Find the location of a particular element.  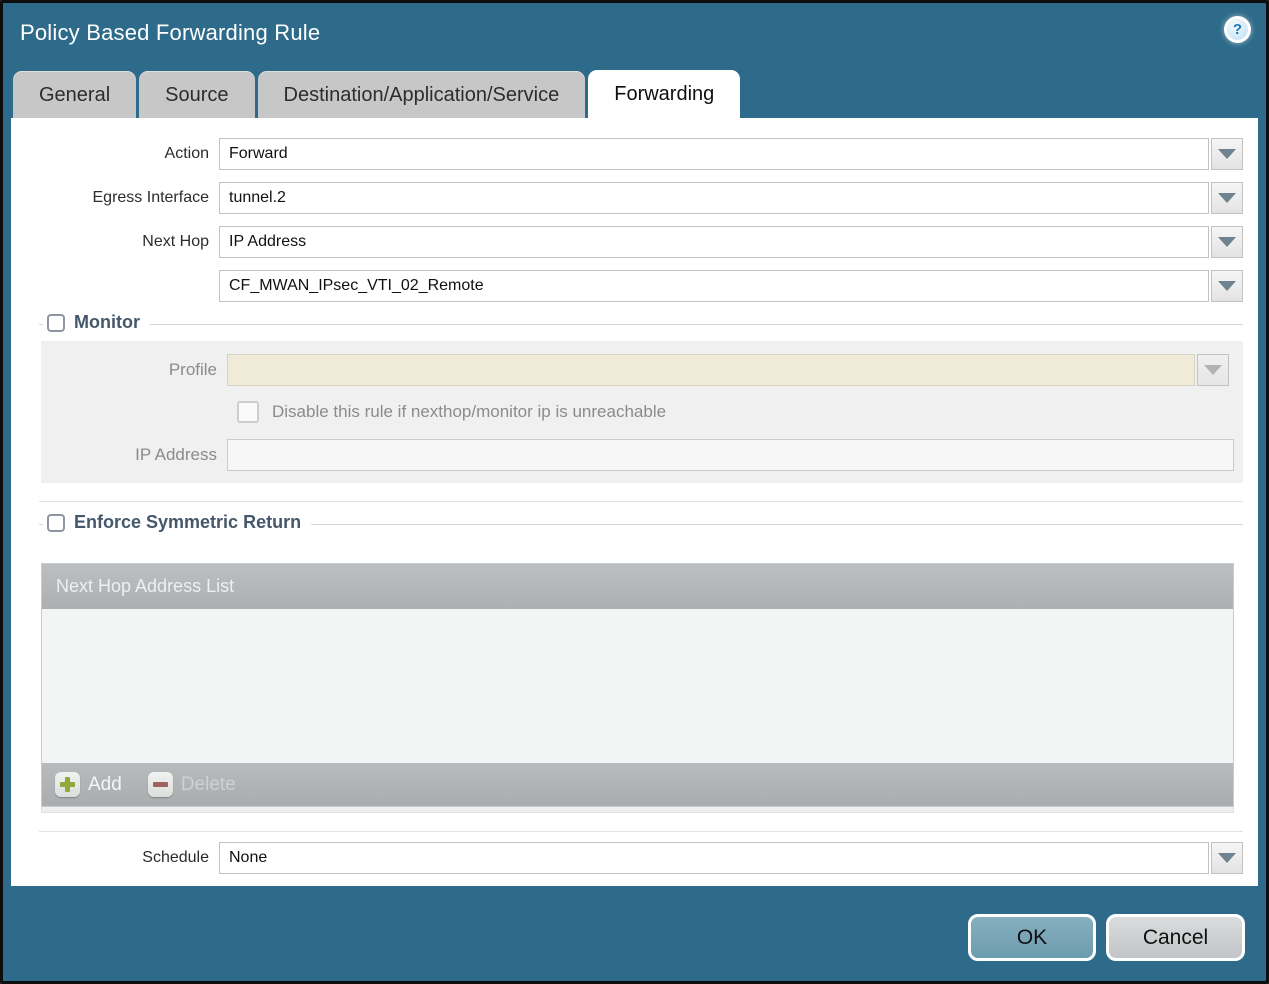

monitor-ip-address-label: IP Address is located at coordinates (176, 454).